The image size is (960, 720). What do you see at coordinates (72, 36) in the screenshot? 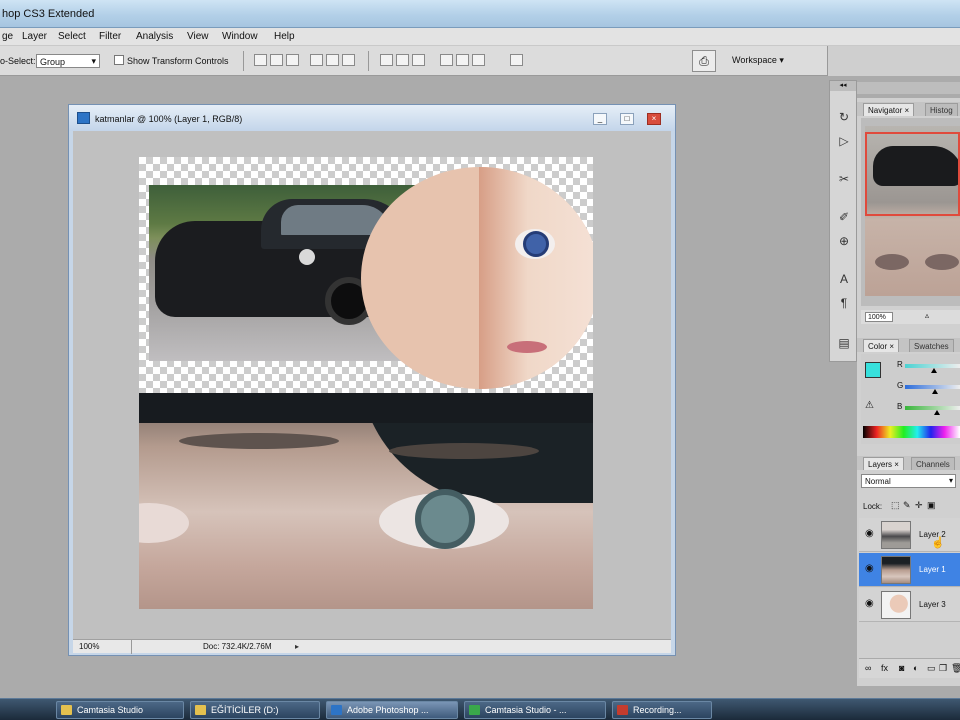
I see `menu-select: Select` at bounding box center [72, 36].